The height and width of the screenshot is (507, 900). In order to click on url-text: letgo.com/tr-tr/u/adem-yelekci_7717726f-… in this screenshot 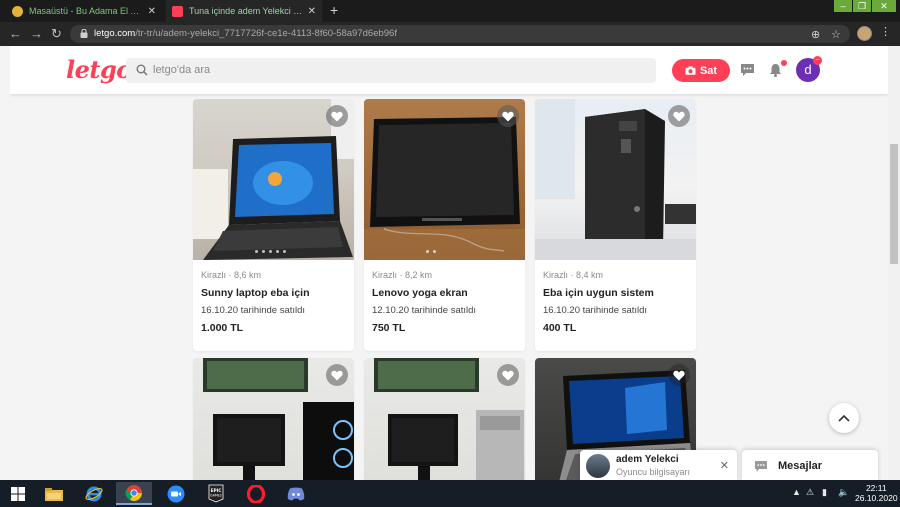, I will do `click(245, 33)`.